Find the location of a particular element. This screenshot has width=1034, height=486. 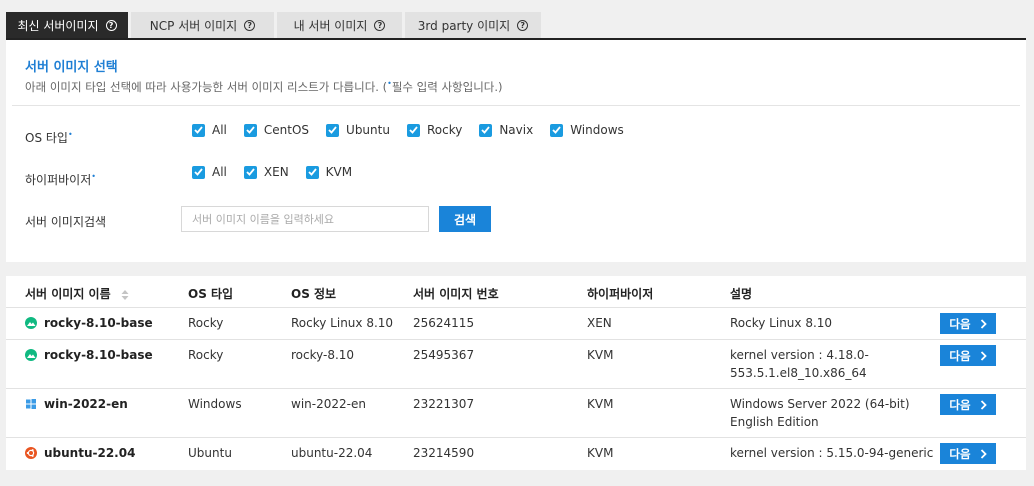

windows-icon is located at coordinates (31, 404).